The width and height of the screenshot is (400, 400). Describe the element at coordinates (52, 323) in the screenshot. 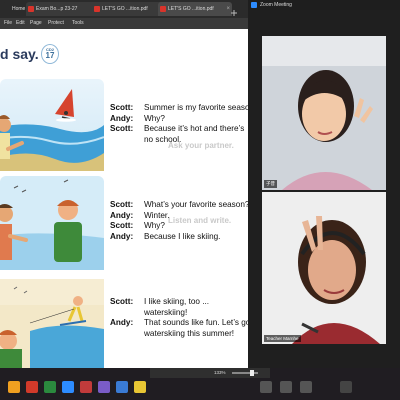

I see `illustration-water-skiing` at that location.